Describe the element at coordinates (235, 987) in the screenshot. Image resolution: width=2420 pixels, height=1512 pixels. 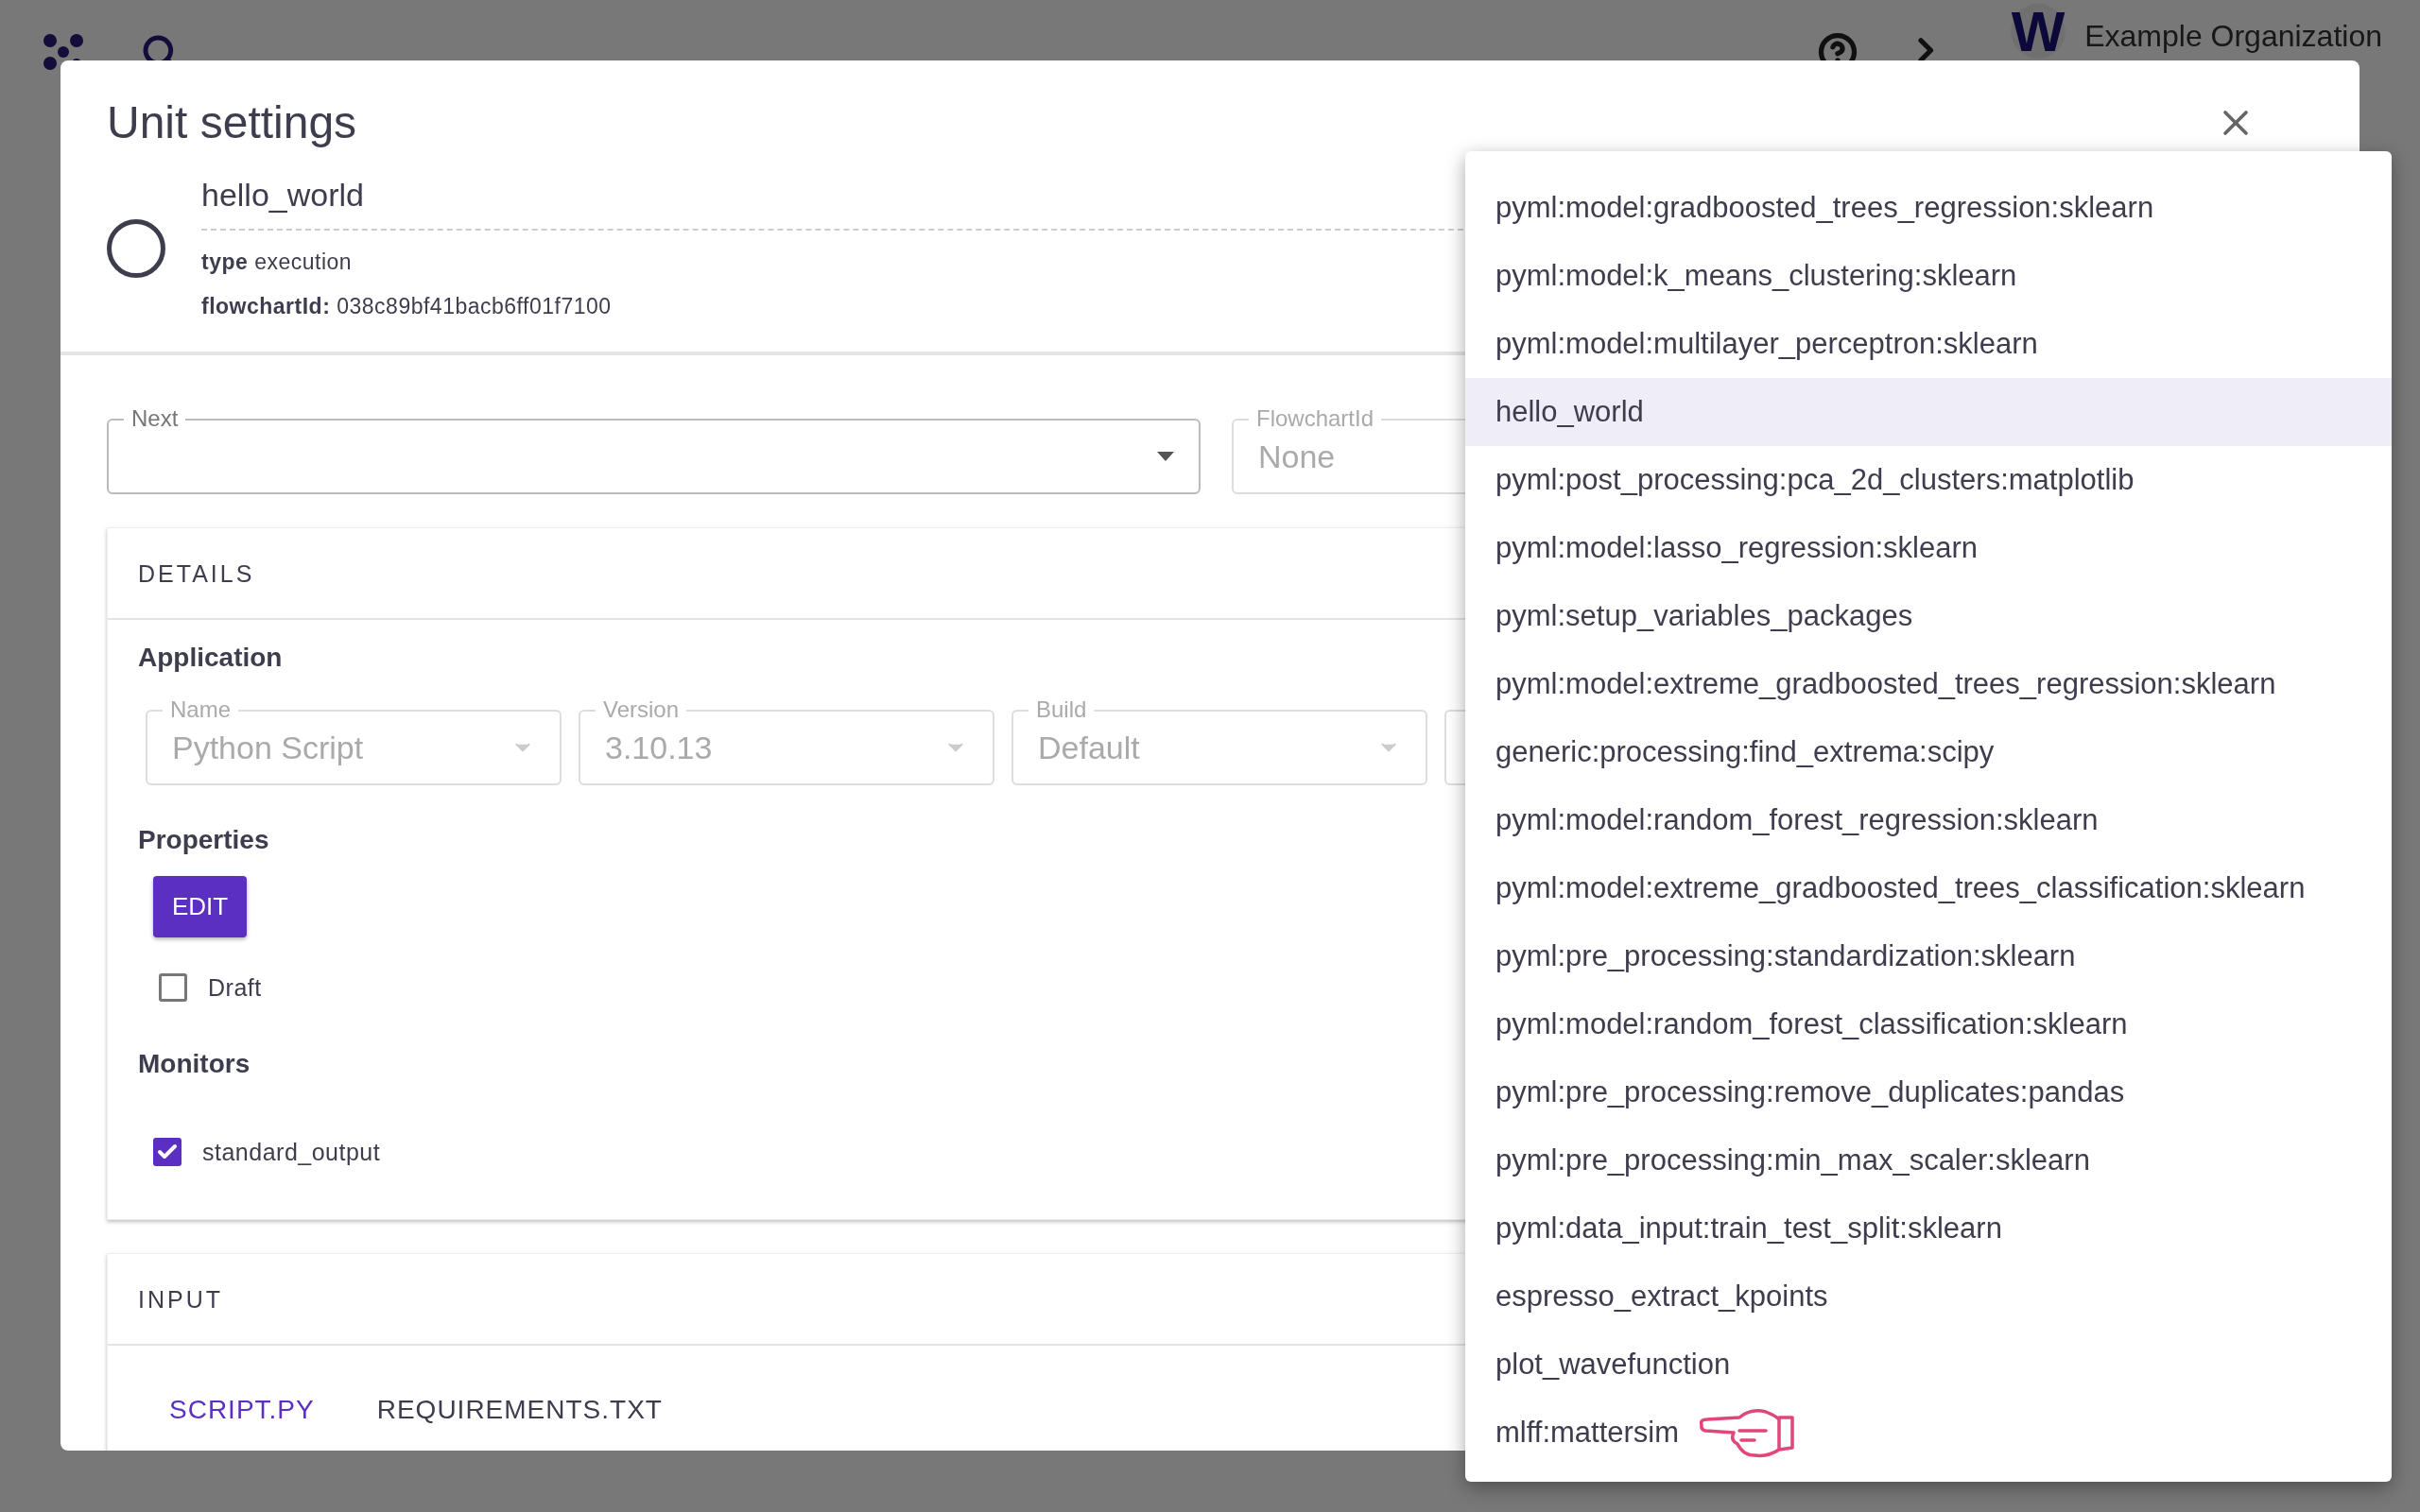
I see `checkbox-label: Draft` at that location.